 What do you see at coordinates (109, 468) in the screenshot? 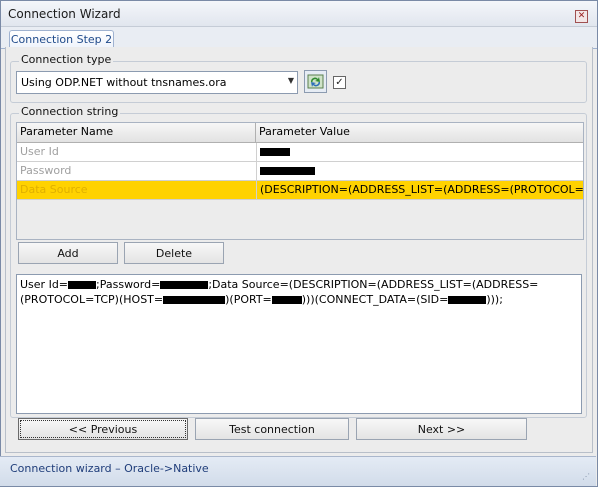
I see `status-text: Connection wizard – Oracle->Native` at bounding box center [109, 468].